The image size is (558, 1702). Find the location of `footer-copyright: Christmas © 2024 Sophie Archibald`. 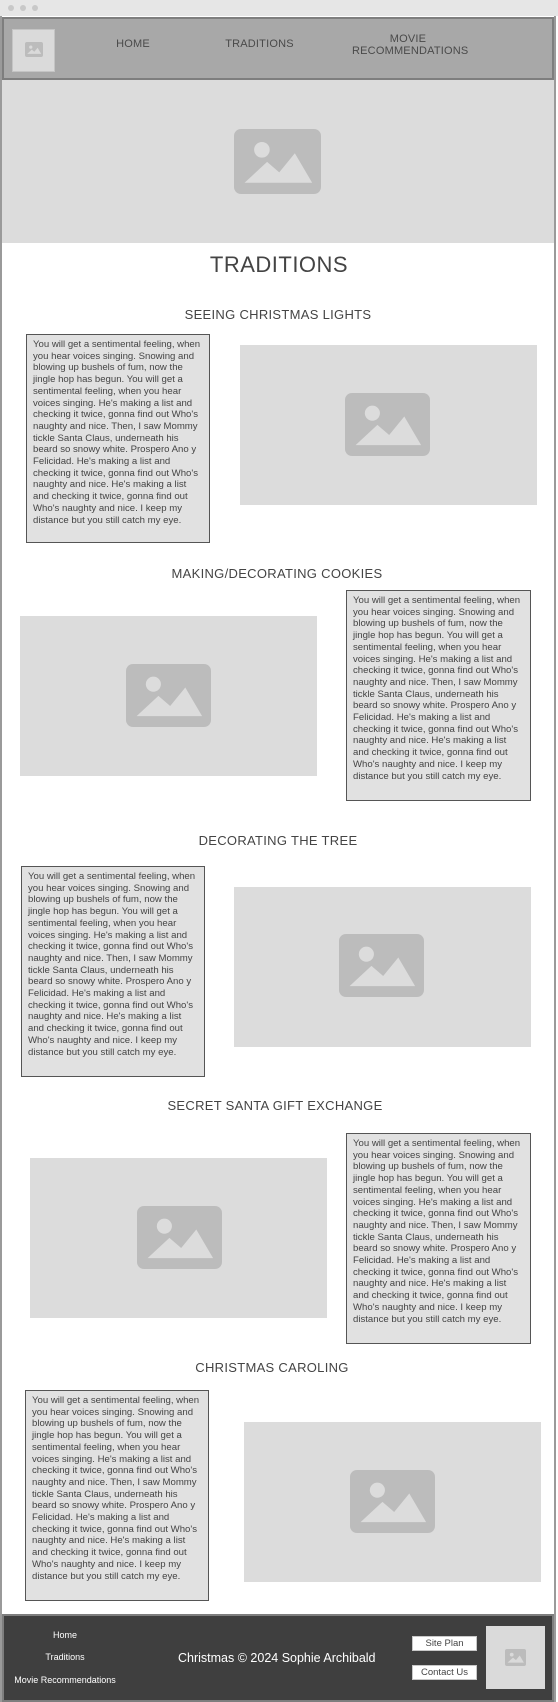

footer-copyright: Christmas © 2024 Sophie Archibald is located at coordinates (277, 1658).